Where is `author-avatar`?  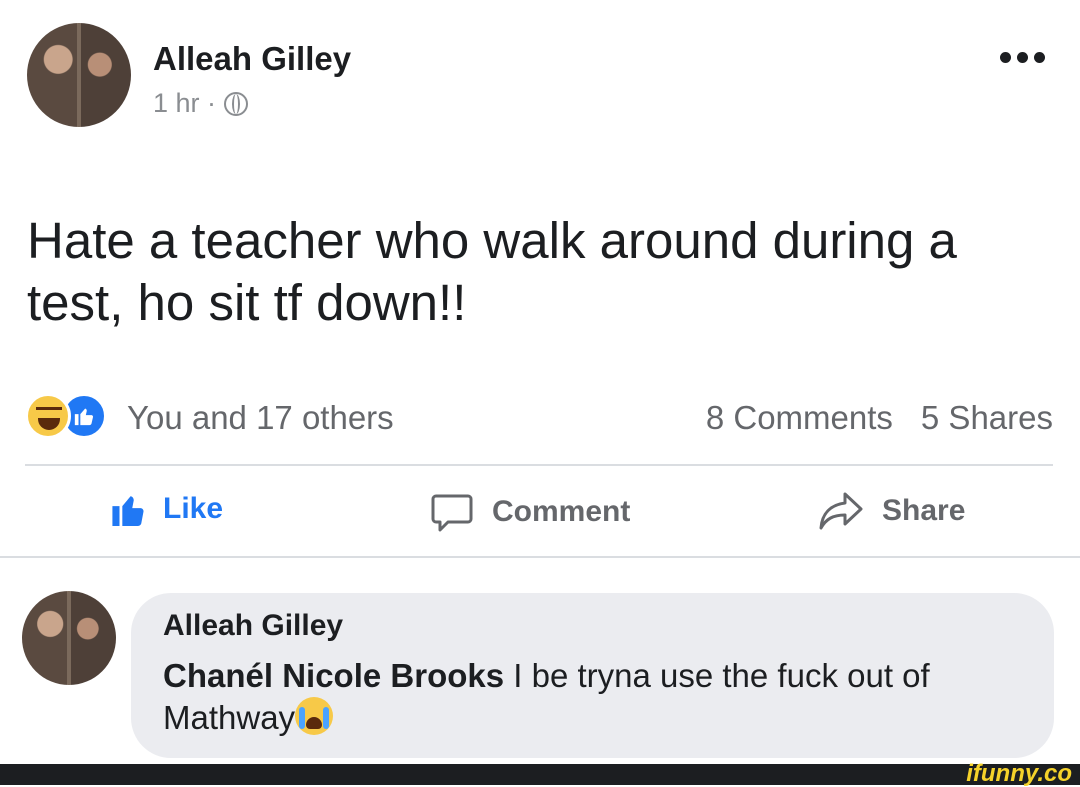
author-avatar is located at coordinates (79, 75).